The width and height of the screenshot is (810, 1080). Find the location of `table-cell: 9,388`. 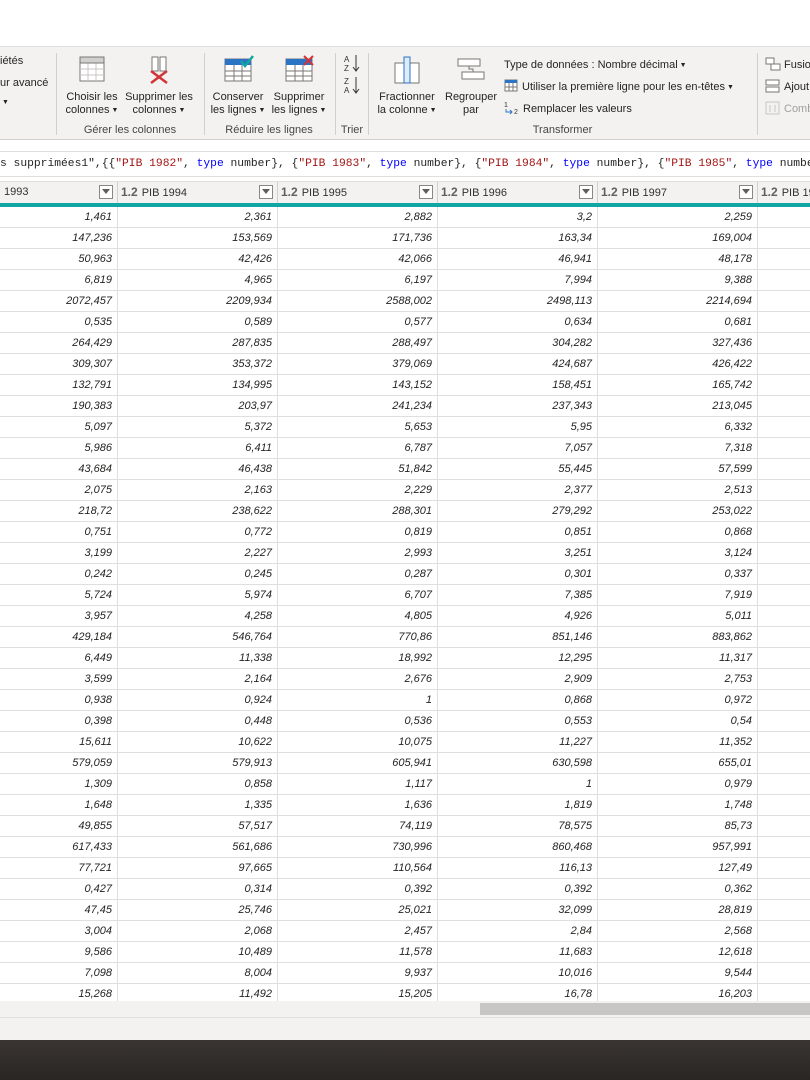

table-cell: 9,388 is located at coordinates (678, 280).